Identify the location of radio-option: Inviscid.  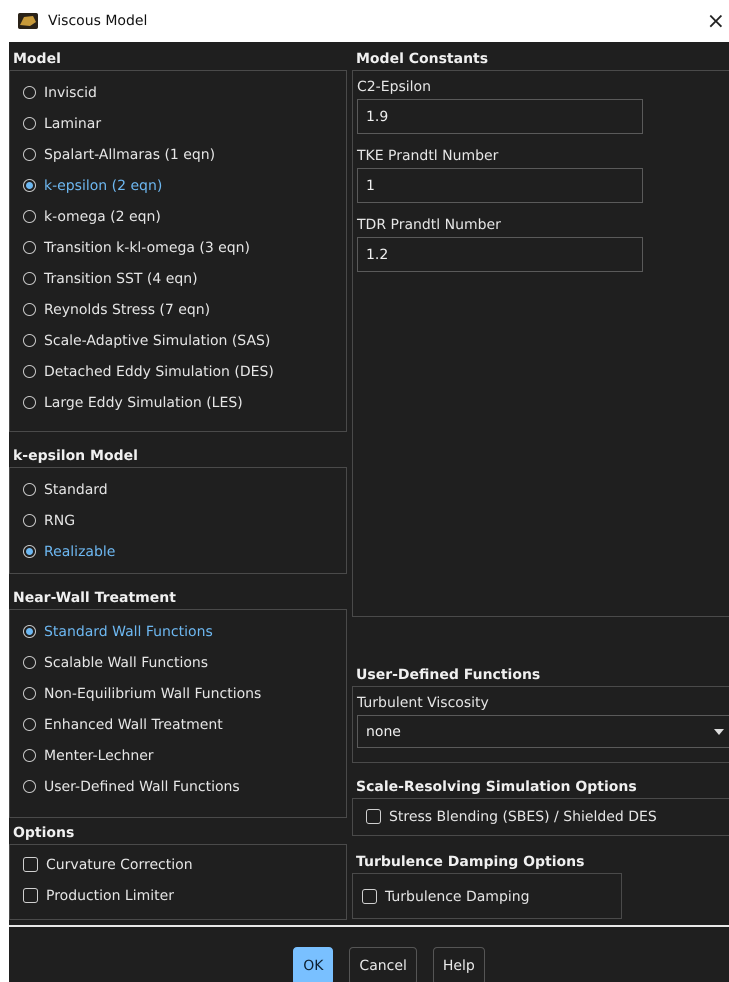
(184, 92).